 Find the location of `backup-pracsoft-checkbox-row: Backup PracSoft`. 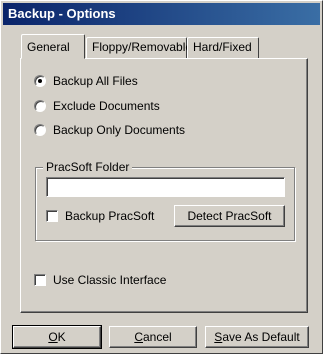

backup-pracsoft-checkbox-row: Backup PracSoft is located at coordinates (100, 216).